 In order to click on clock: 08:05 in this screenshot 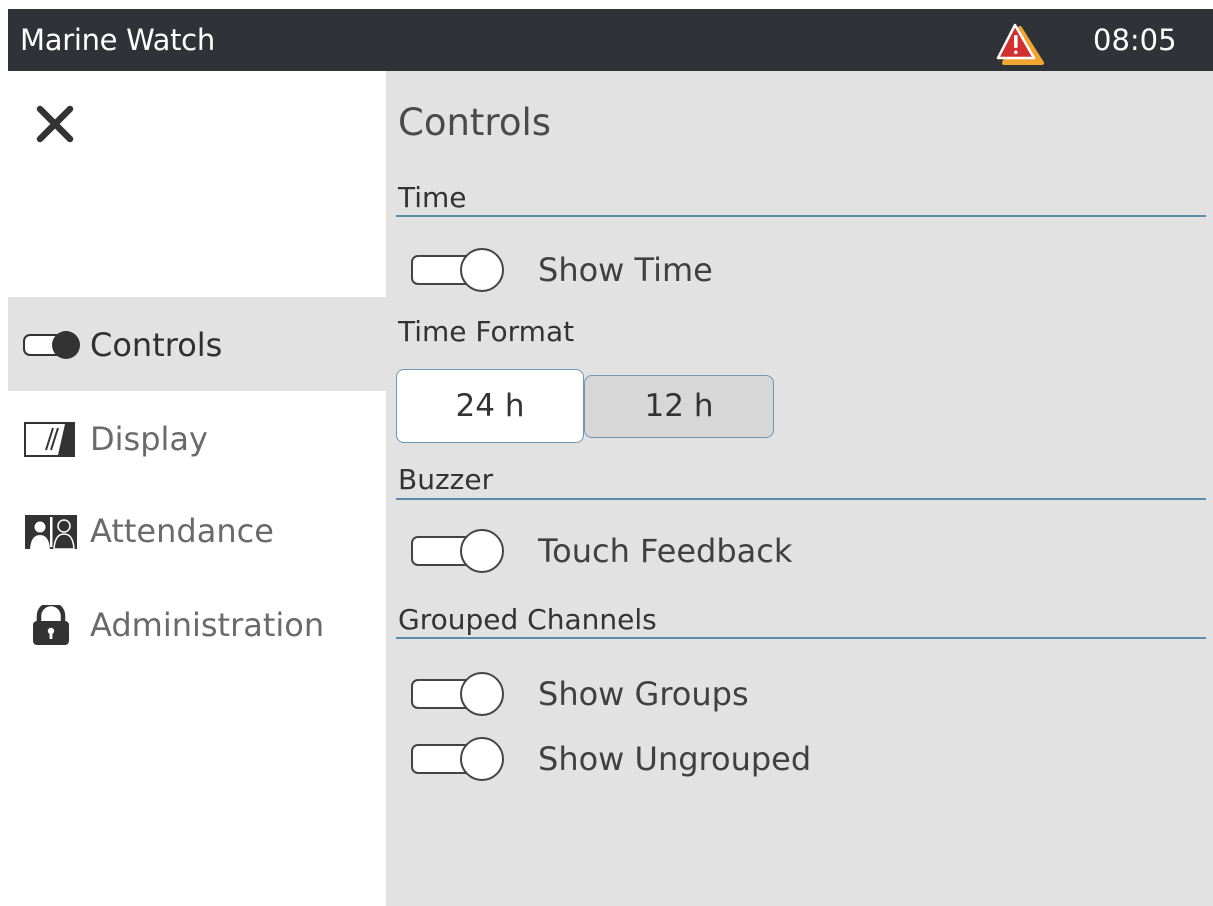, I will do `click(1135, 40)`.